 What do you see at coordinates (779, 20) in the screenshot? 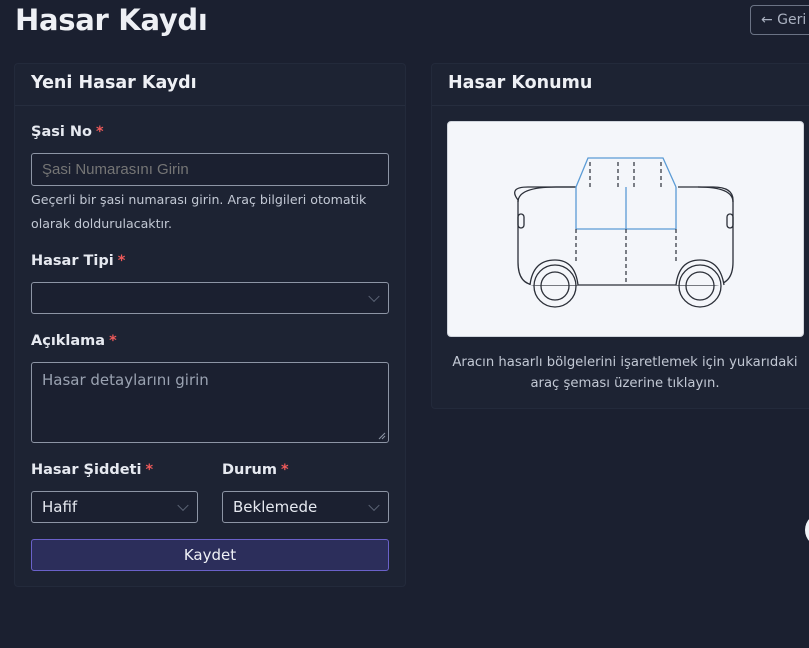
I see `back-button: ← Geri` at bounding box center [779, 20].